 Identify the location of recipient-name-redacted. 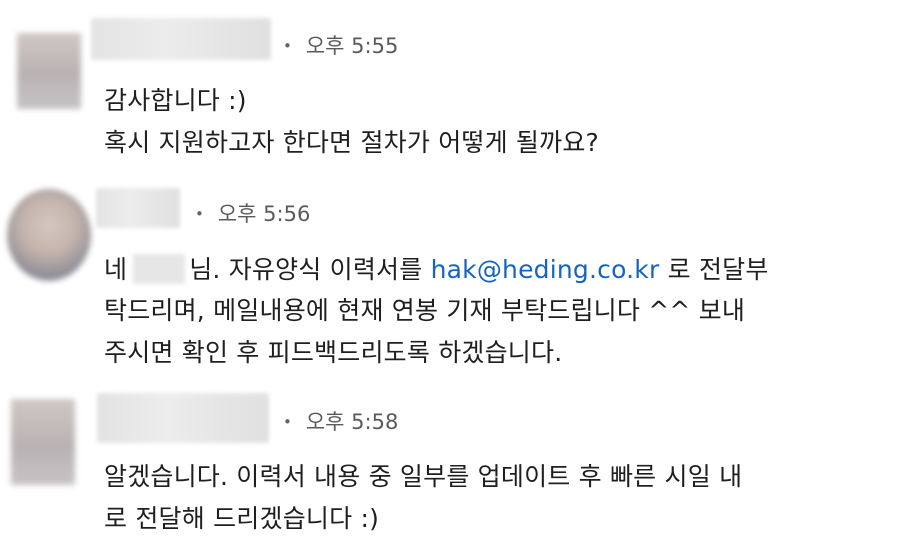
(159, 269).